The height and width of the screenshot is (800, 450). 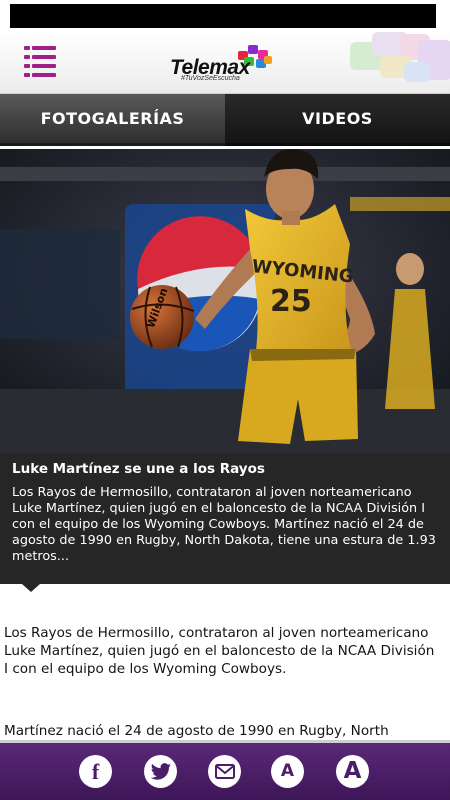 I want to click on twitter-icon, so click(x=160, y=771).